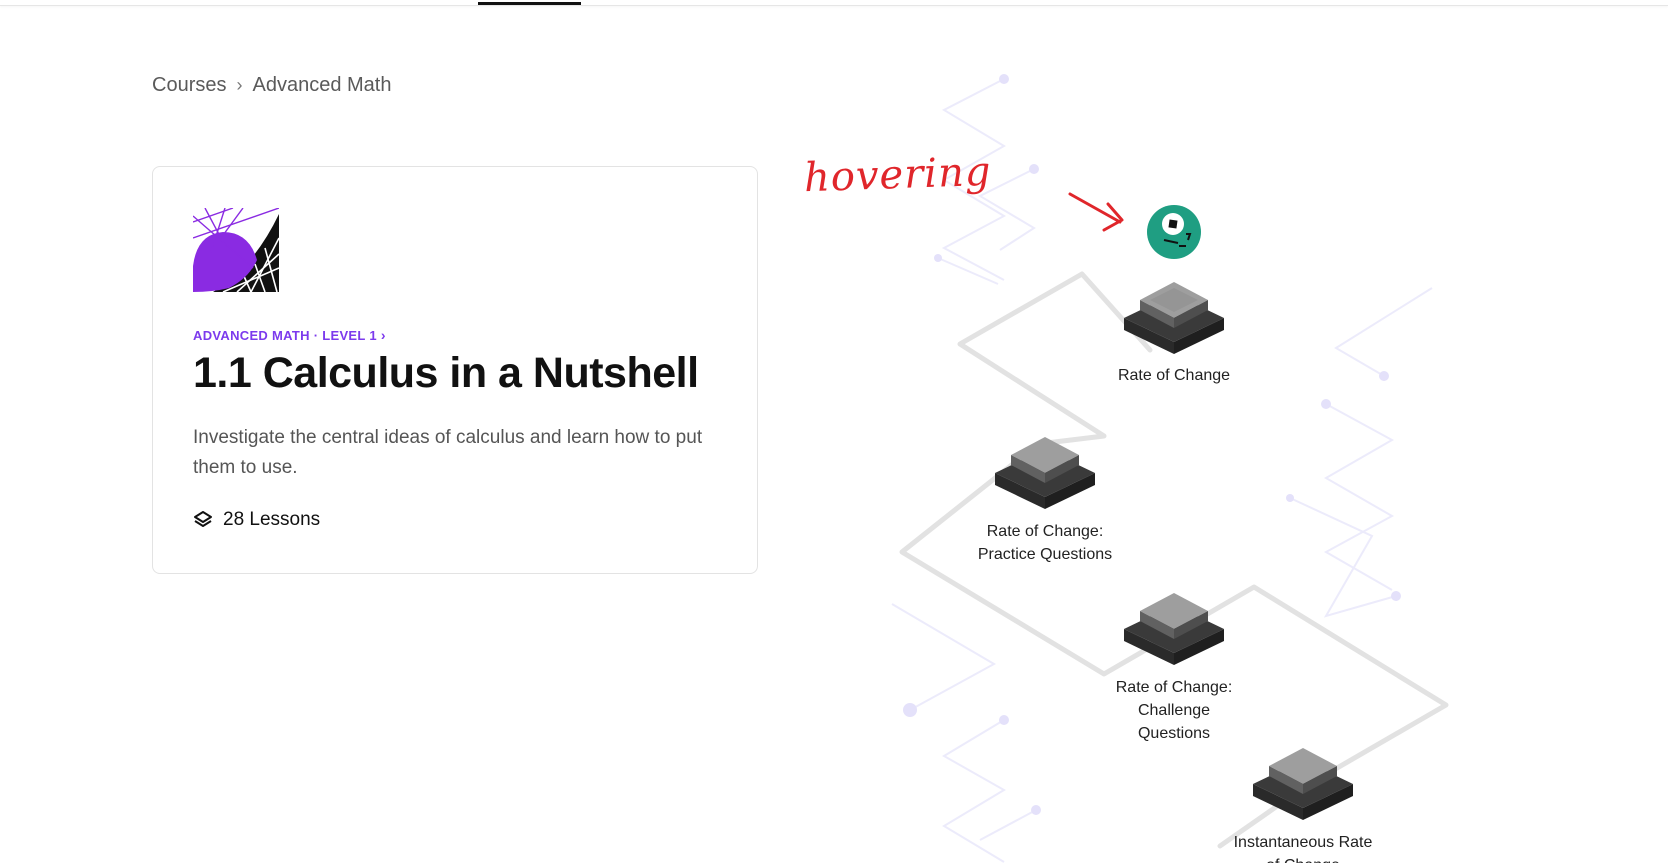  Describe the element at coordinates (1303, 848) in the screenshot. I see `path-node-label: Instantaneous Rate of Change` at that location.